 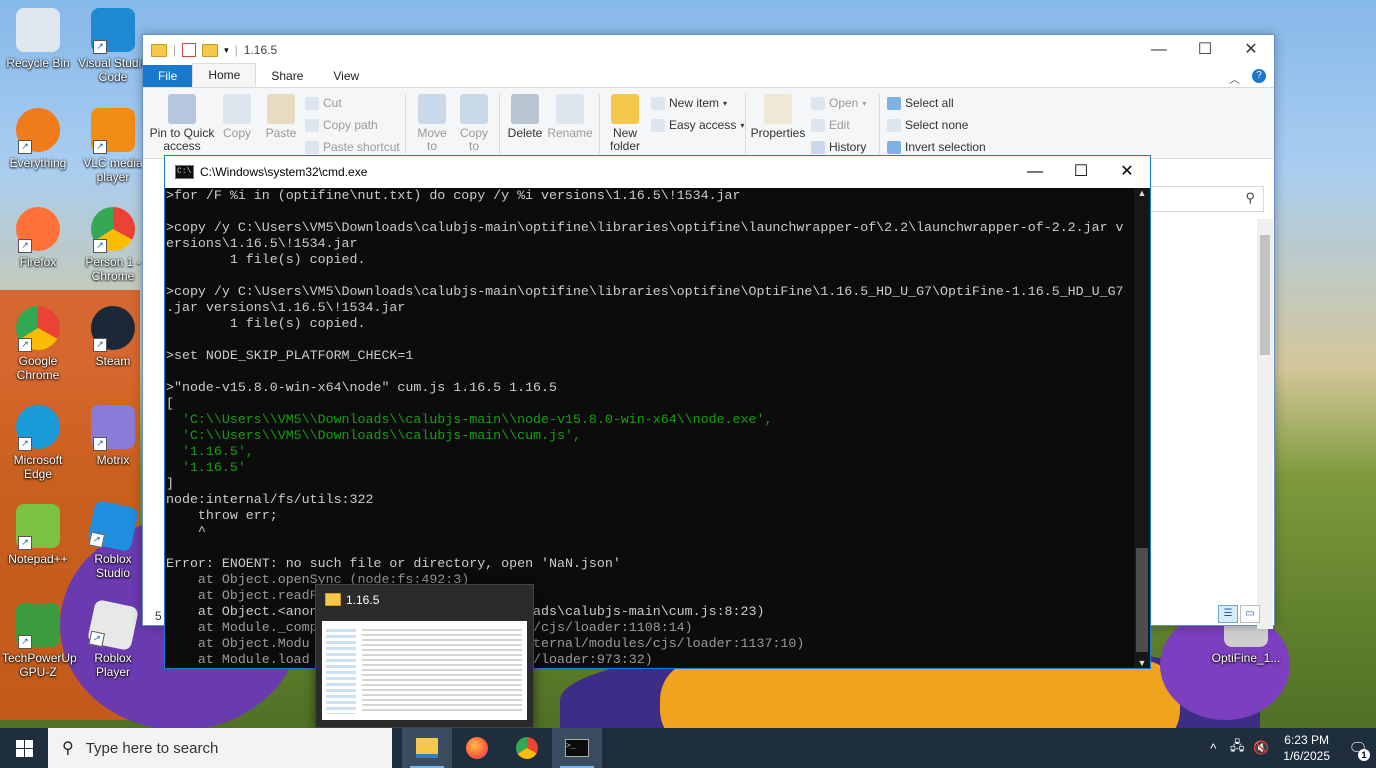 I want to click on new-item-button: New item ▾, so click(x=689, y=103).